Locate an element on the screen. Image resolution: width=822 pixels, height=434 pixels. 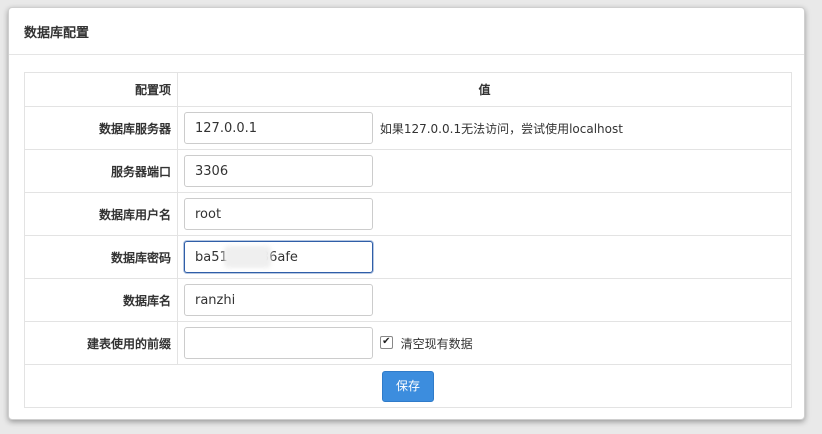
host-hint: 如果127.0.0.1无法访问，尝试使用localhost is located at coordinates (501, 128).